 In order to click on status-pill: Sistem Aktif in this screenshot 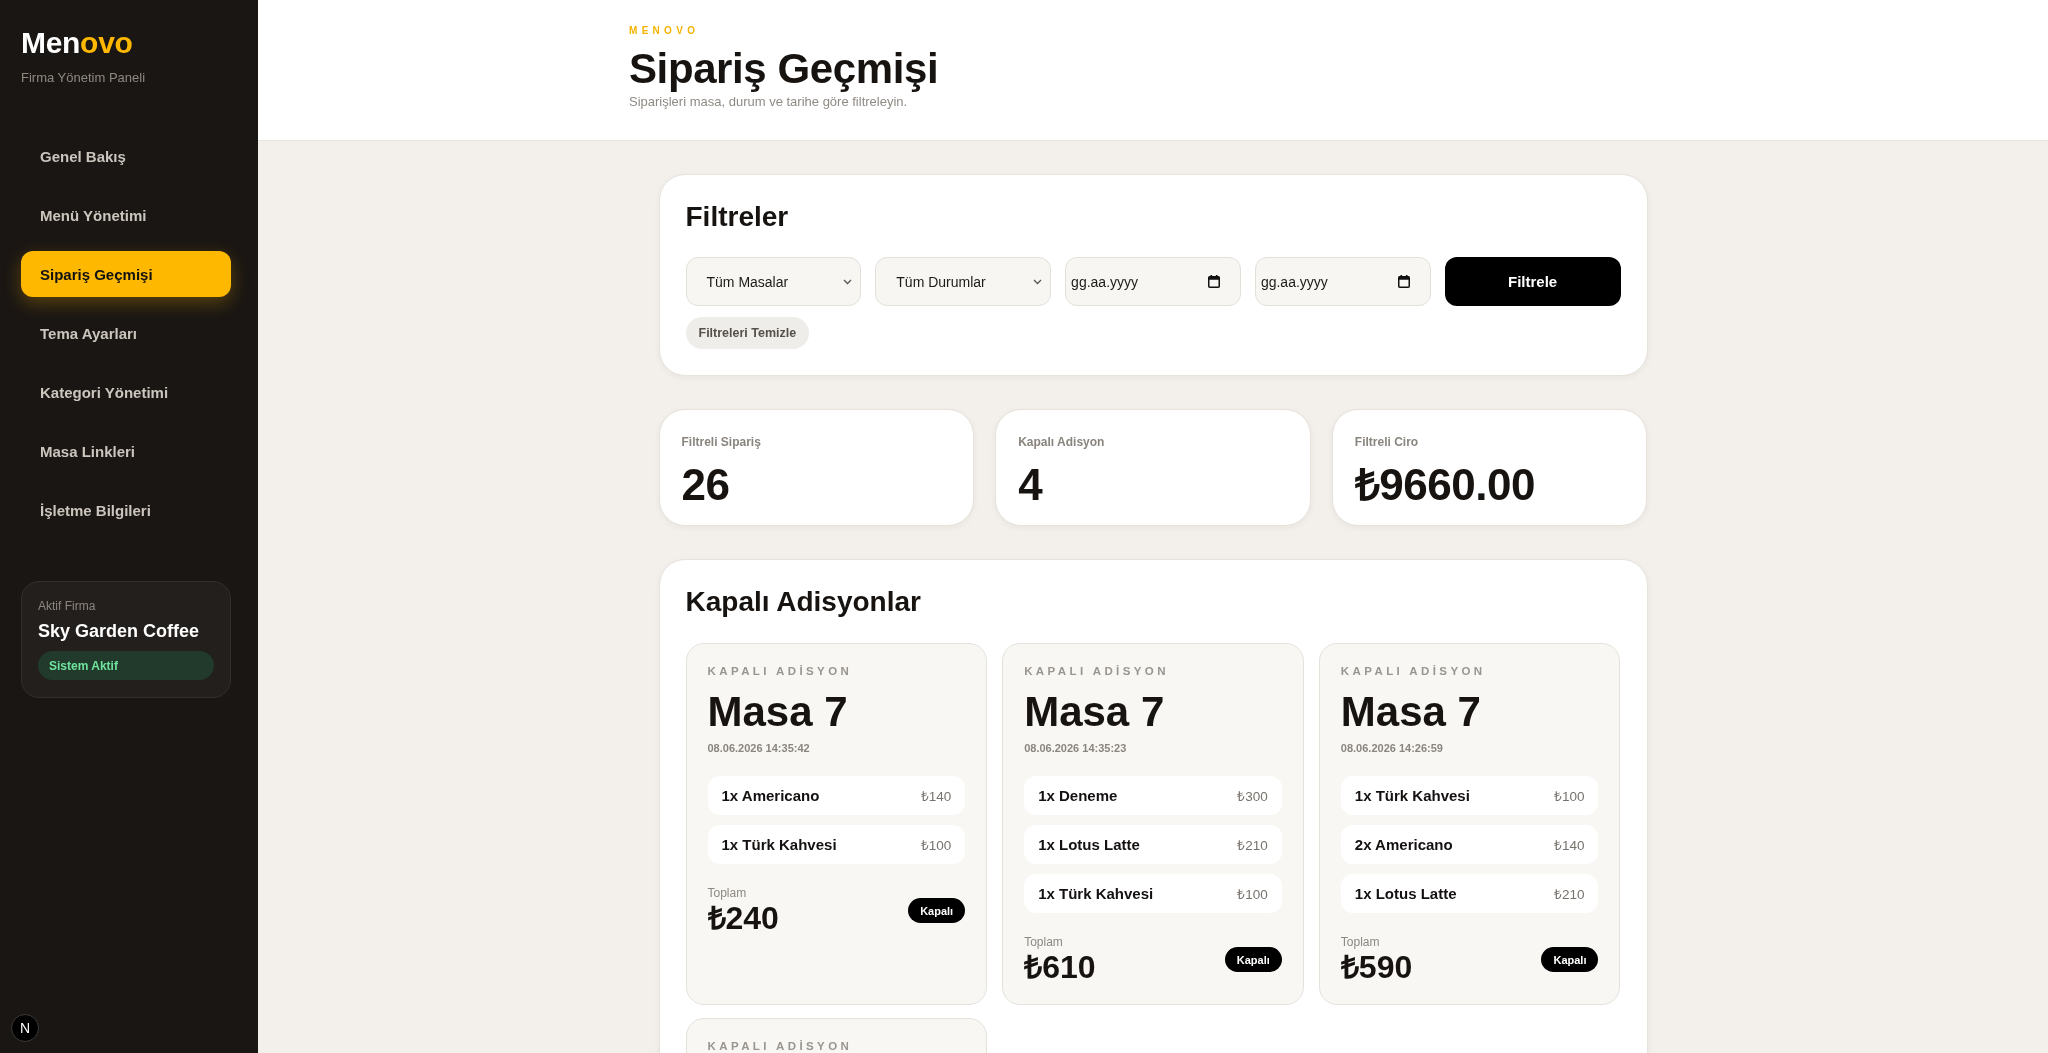, I will do `click(126, 665)`.